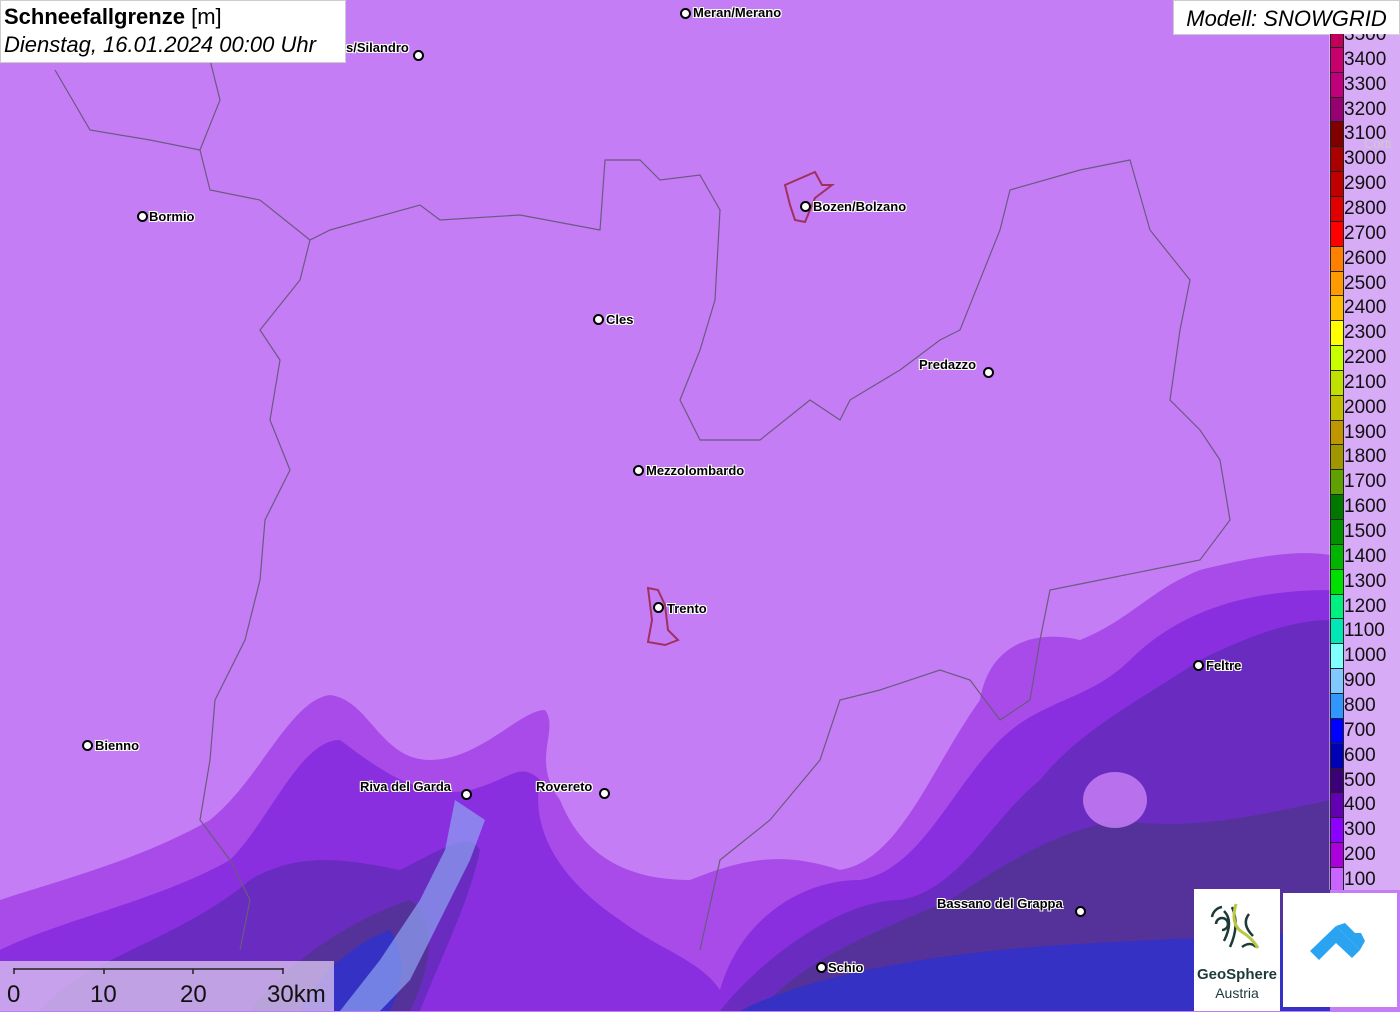  Describe the element at coordinates (1364, 631) in the screenshot. I see `legend-row: 1100` at that location.